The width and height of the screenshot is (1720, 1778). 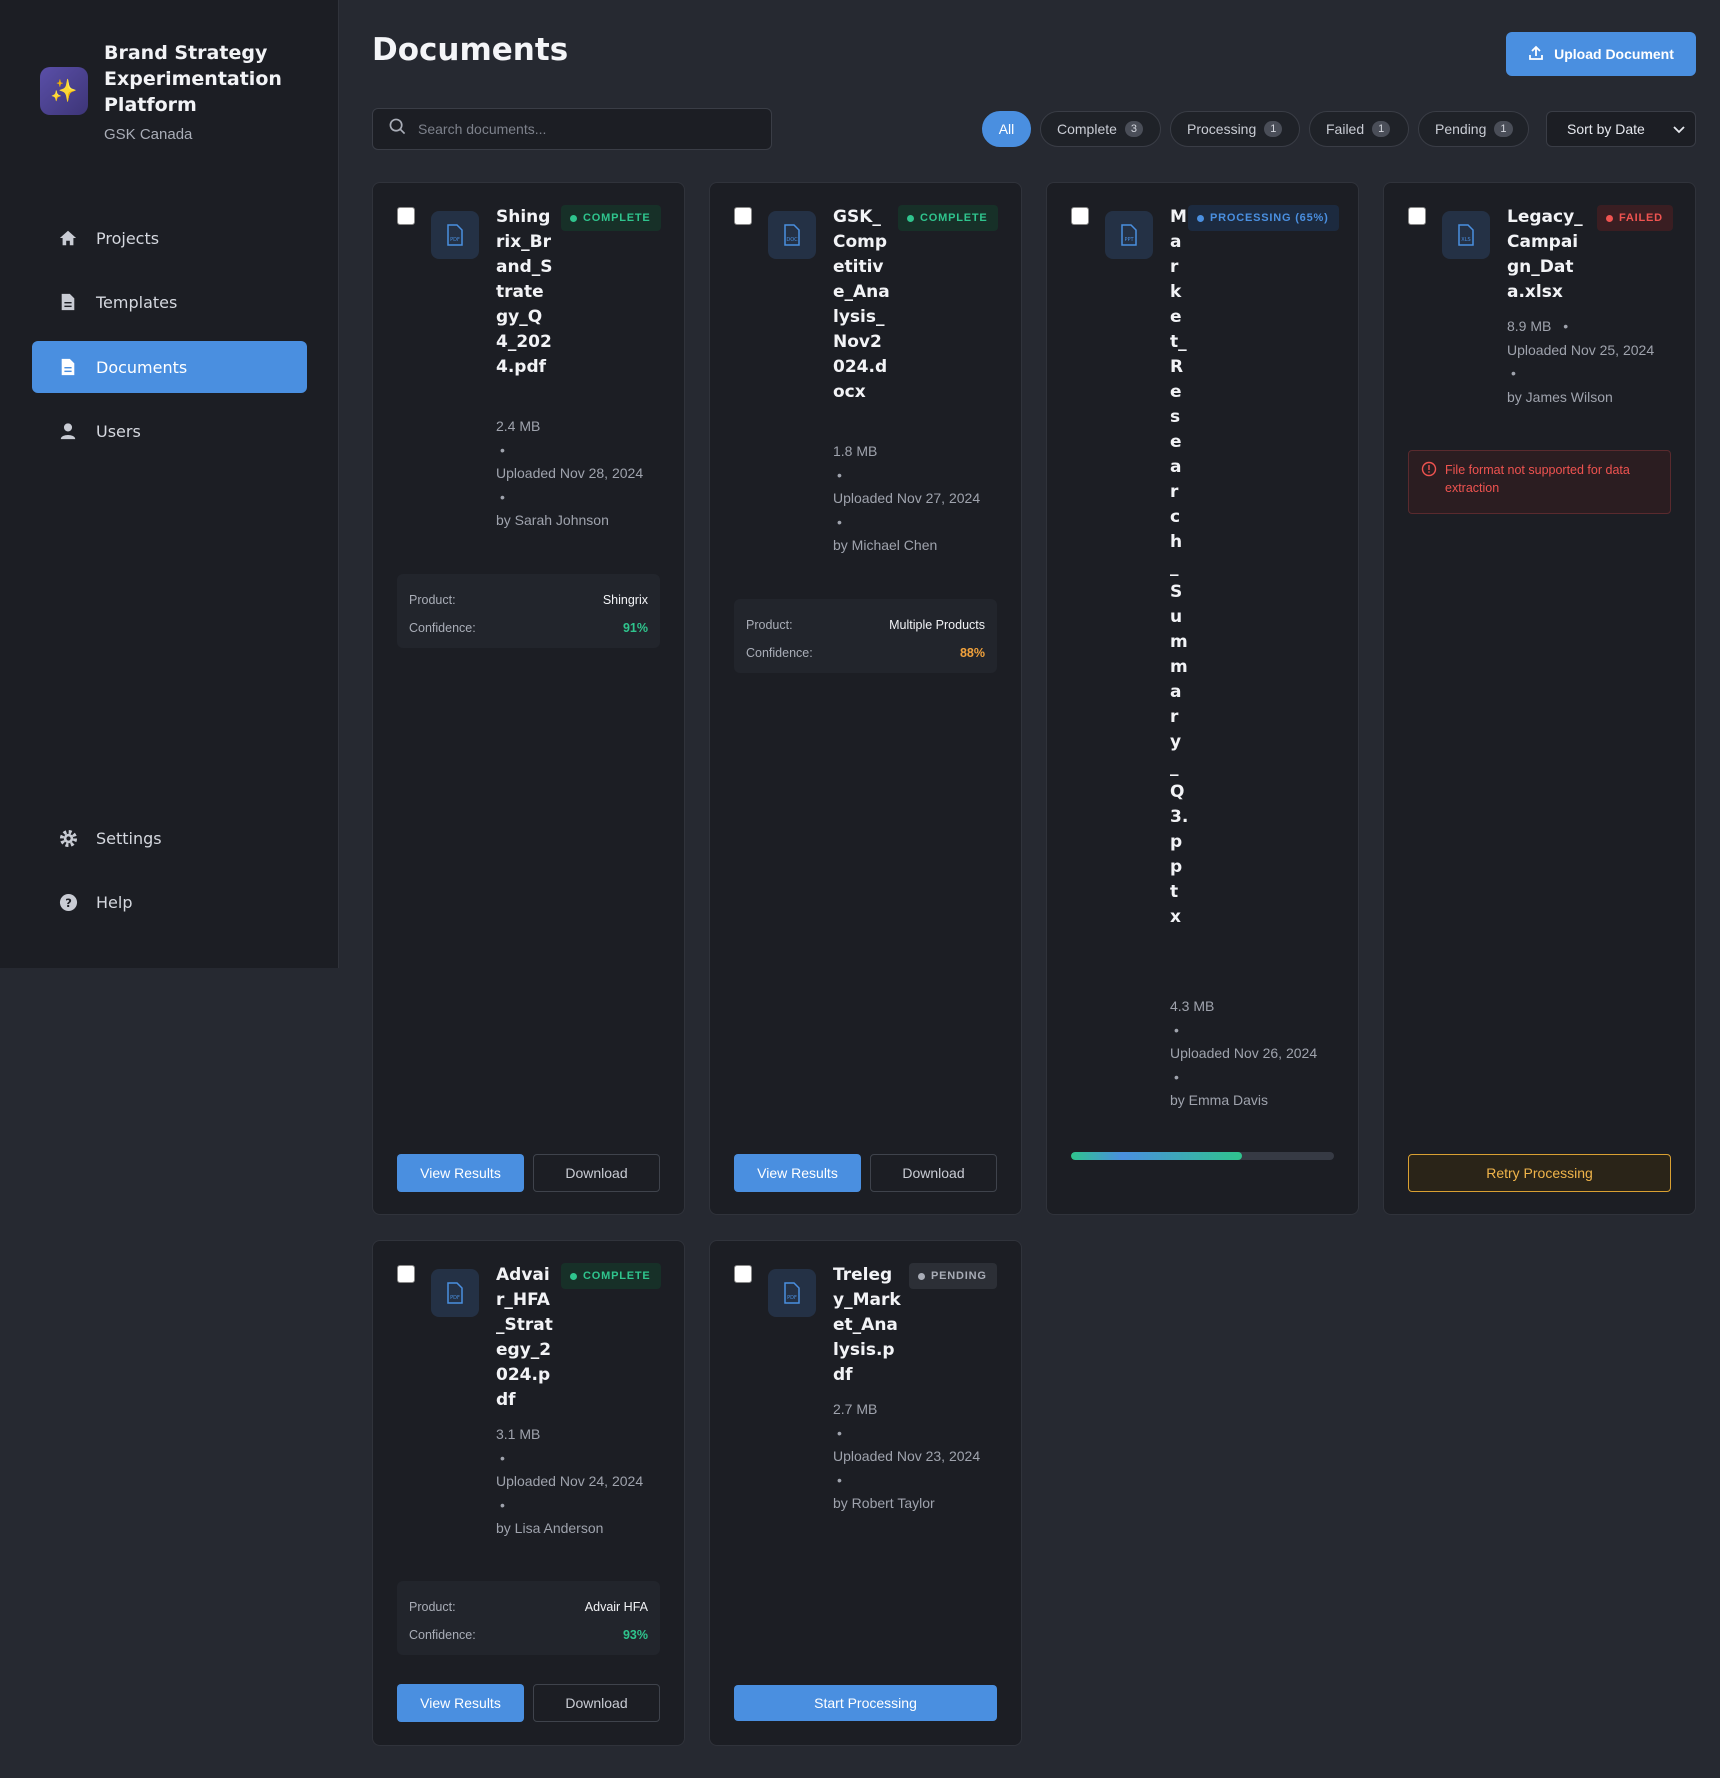 What do you see at coordinates (972, 653) in the screenshot?
I see `confidence-value: 88%` at bounding box center [972, 653].